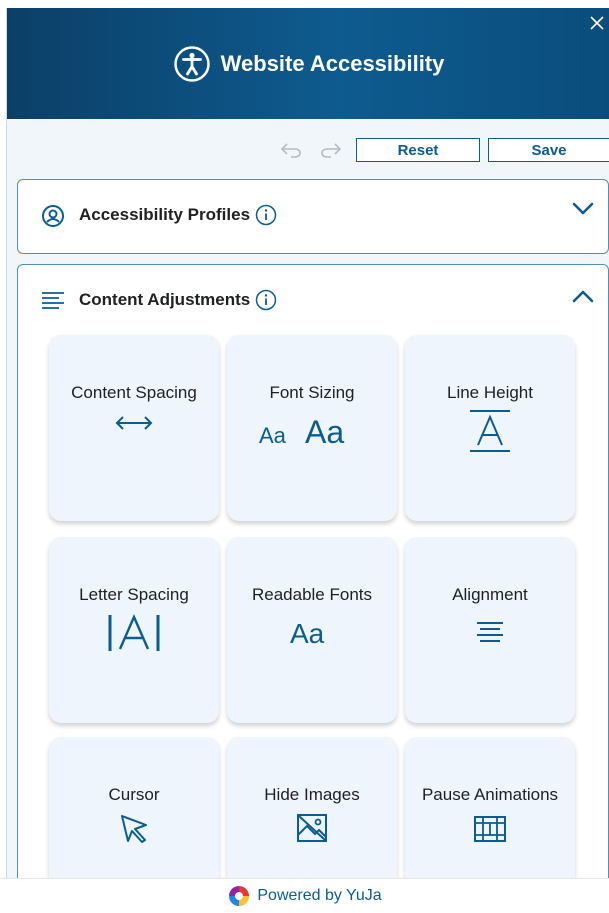  Describe the element at coordinates (291, 152) in the screenshot. I see `undo-icon` at that location.